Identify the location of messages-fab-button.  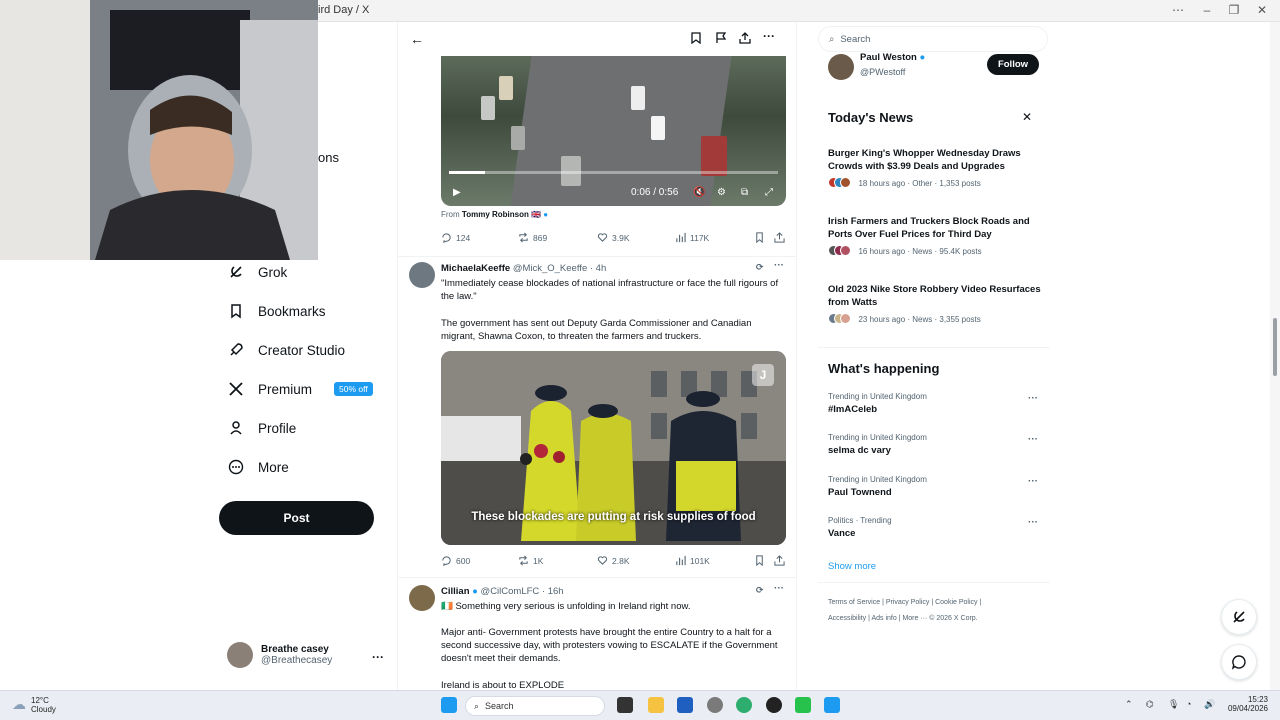
(1239, 662).